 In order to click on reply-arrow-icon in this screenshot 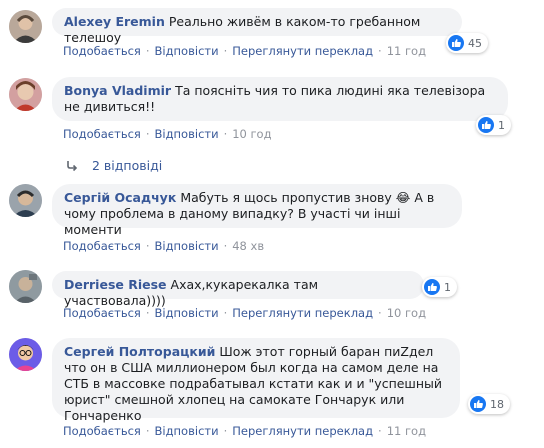, I will do `click(72, 166)`.